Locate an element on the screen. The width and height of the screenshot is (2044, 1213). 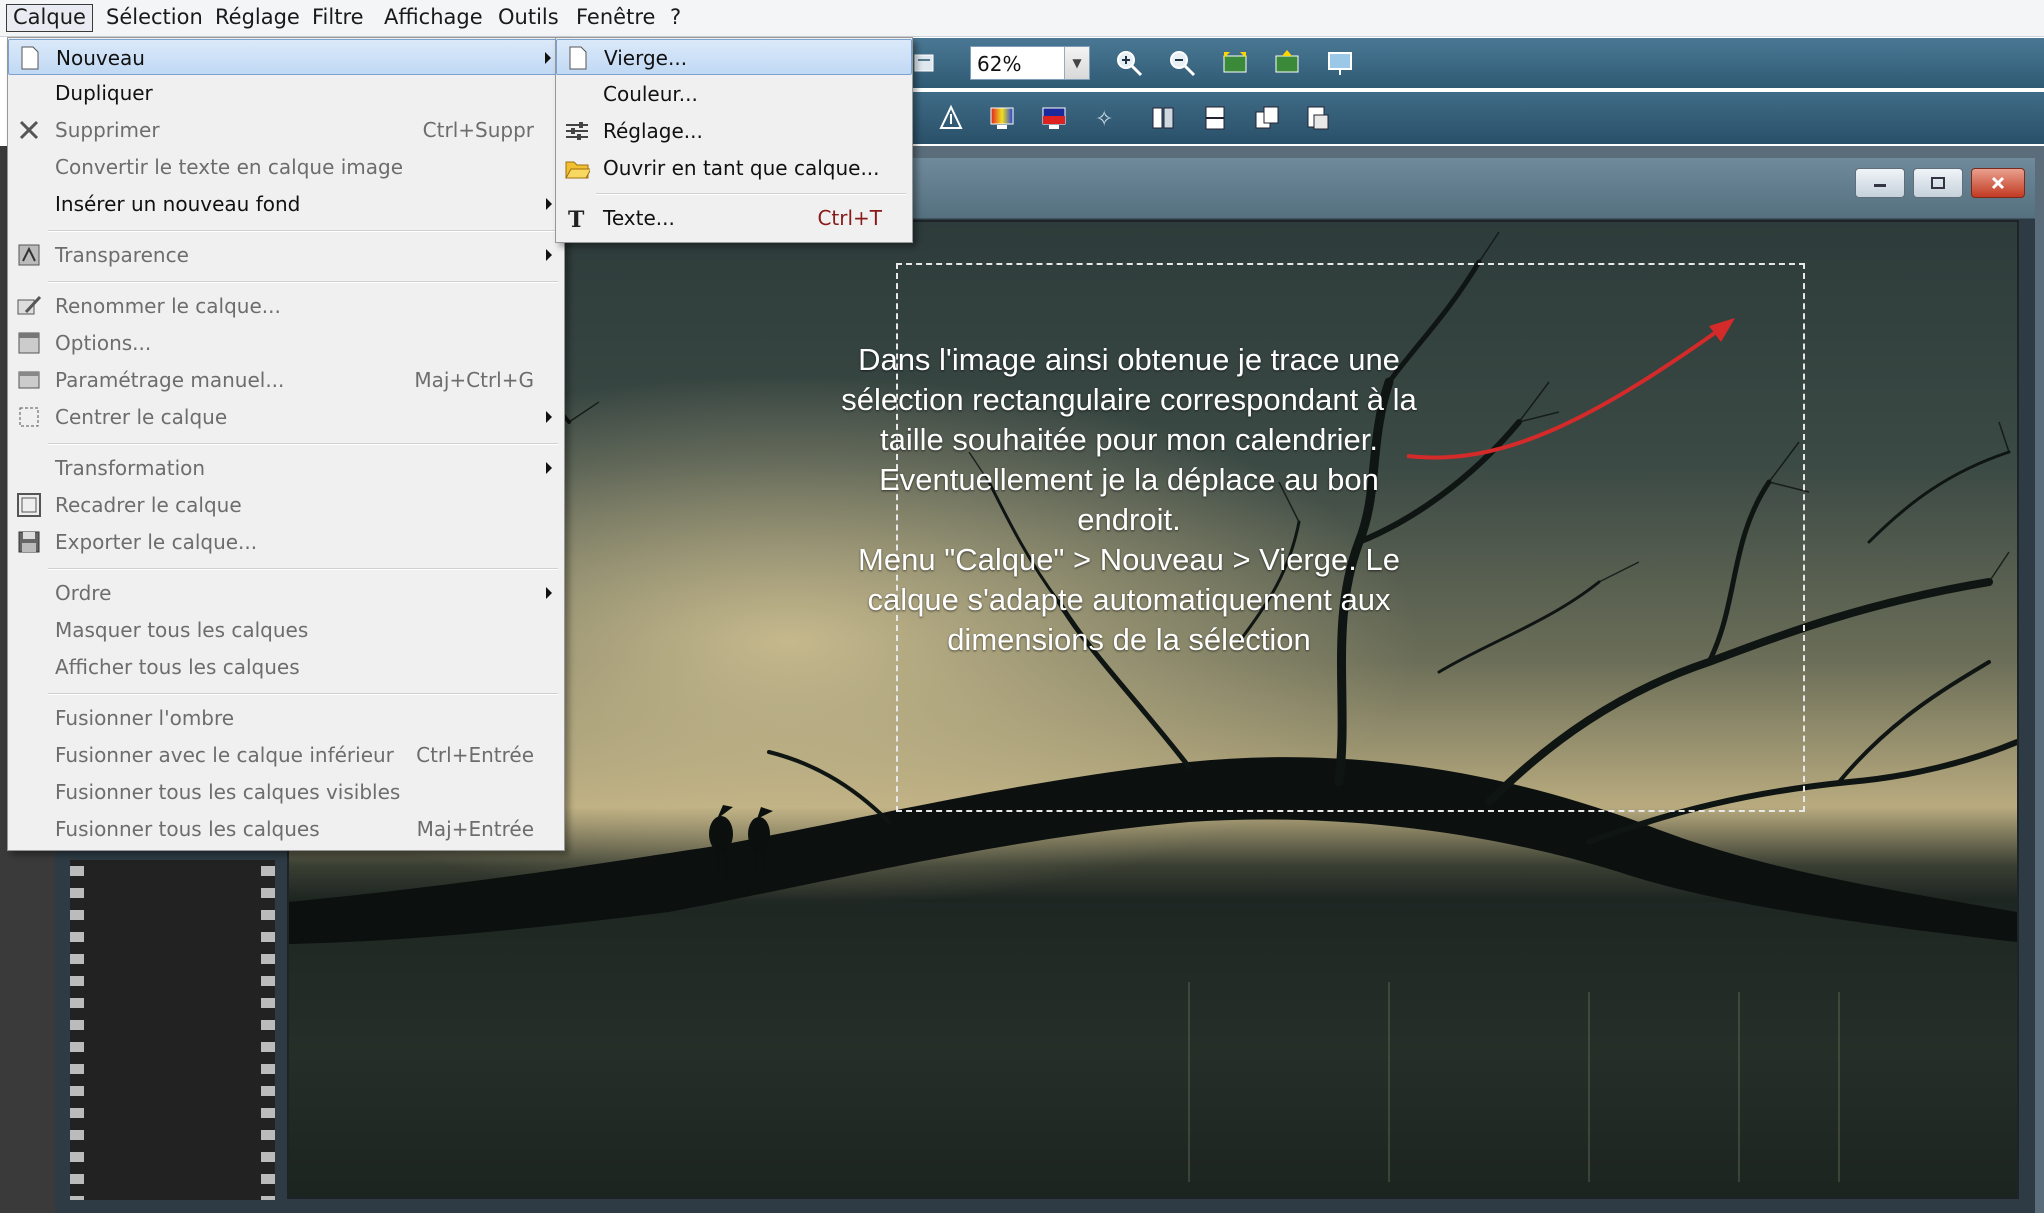
filmstrip-panel is located at coordinates (172, 1030).